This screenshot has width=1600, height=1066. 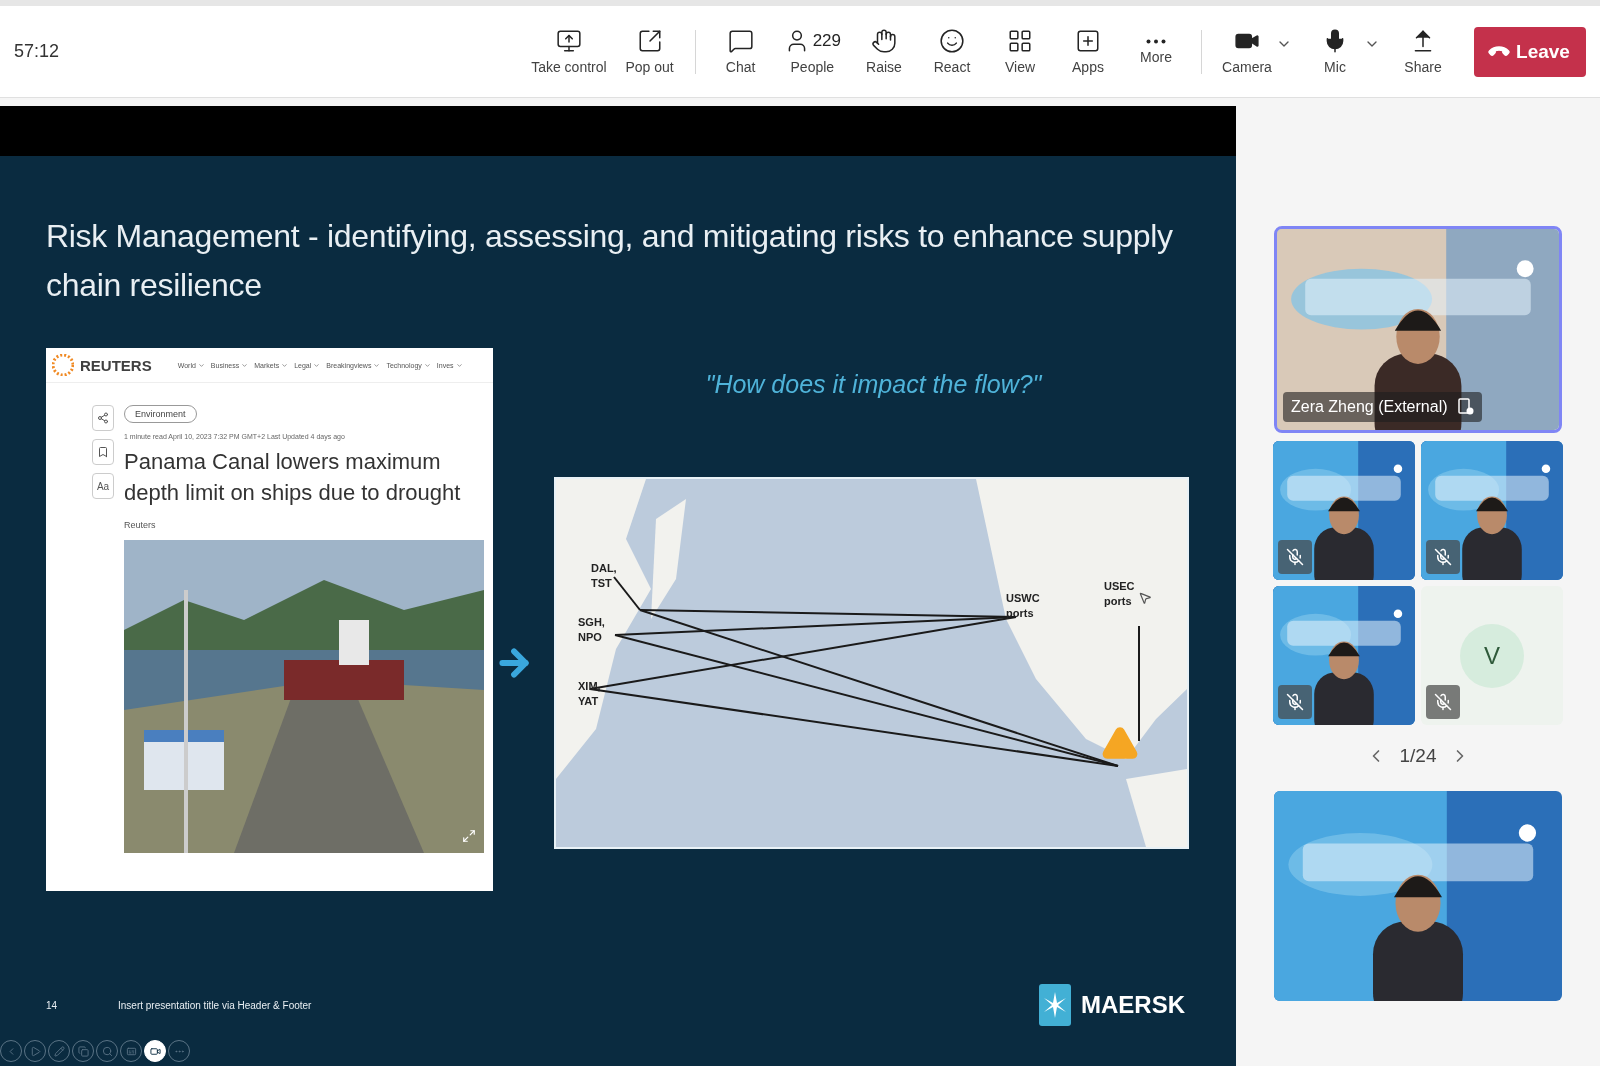 What do you see at coordinates (591, 630) in the screenshot?
I see `map-label: SGH, NPO` at bounding box center [591, 630].